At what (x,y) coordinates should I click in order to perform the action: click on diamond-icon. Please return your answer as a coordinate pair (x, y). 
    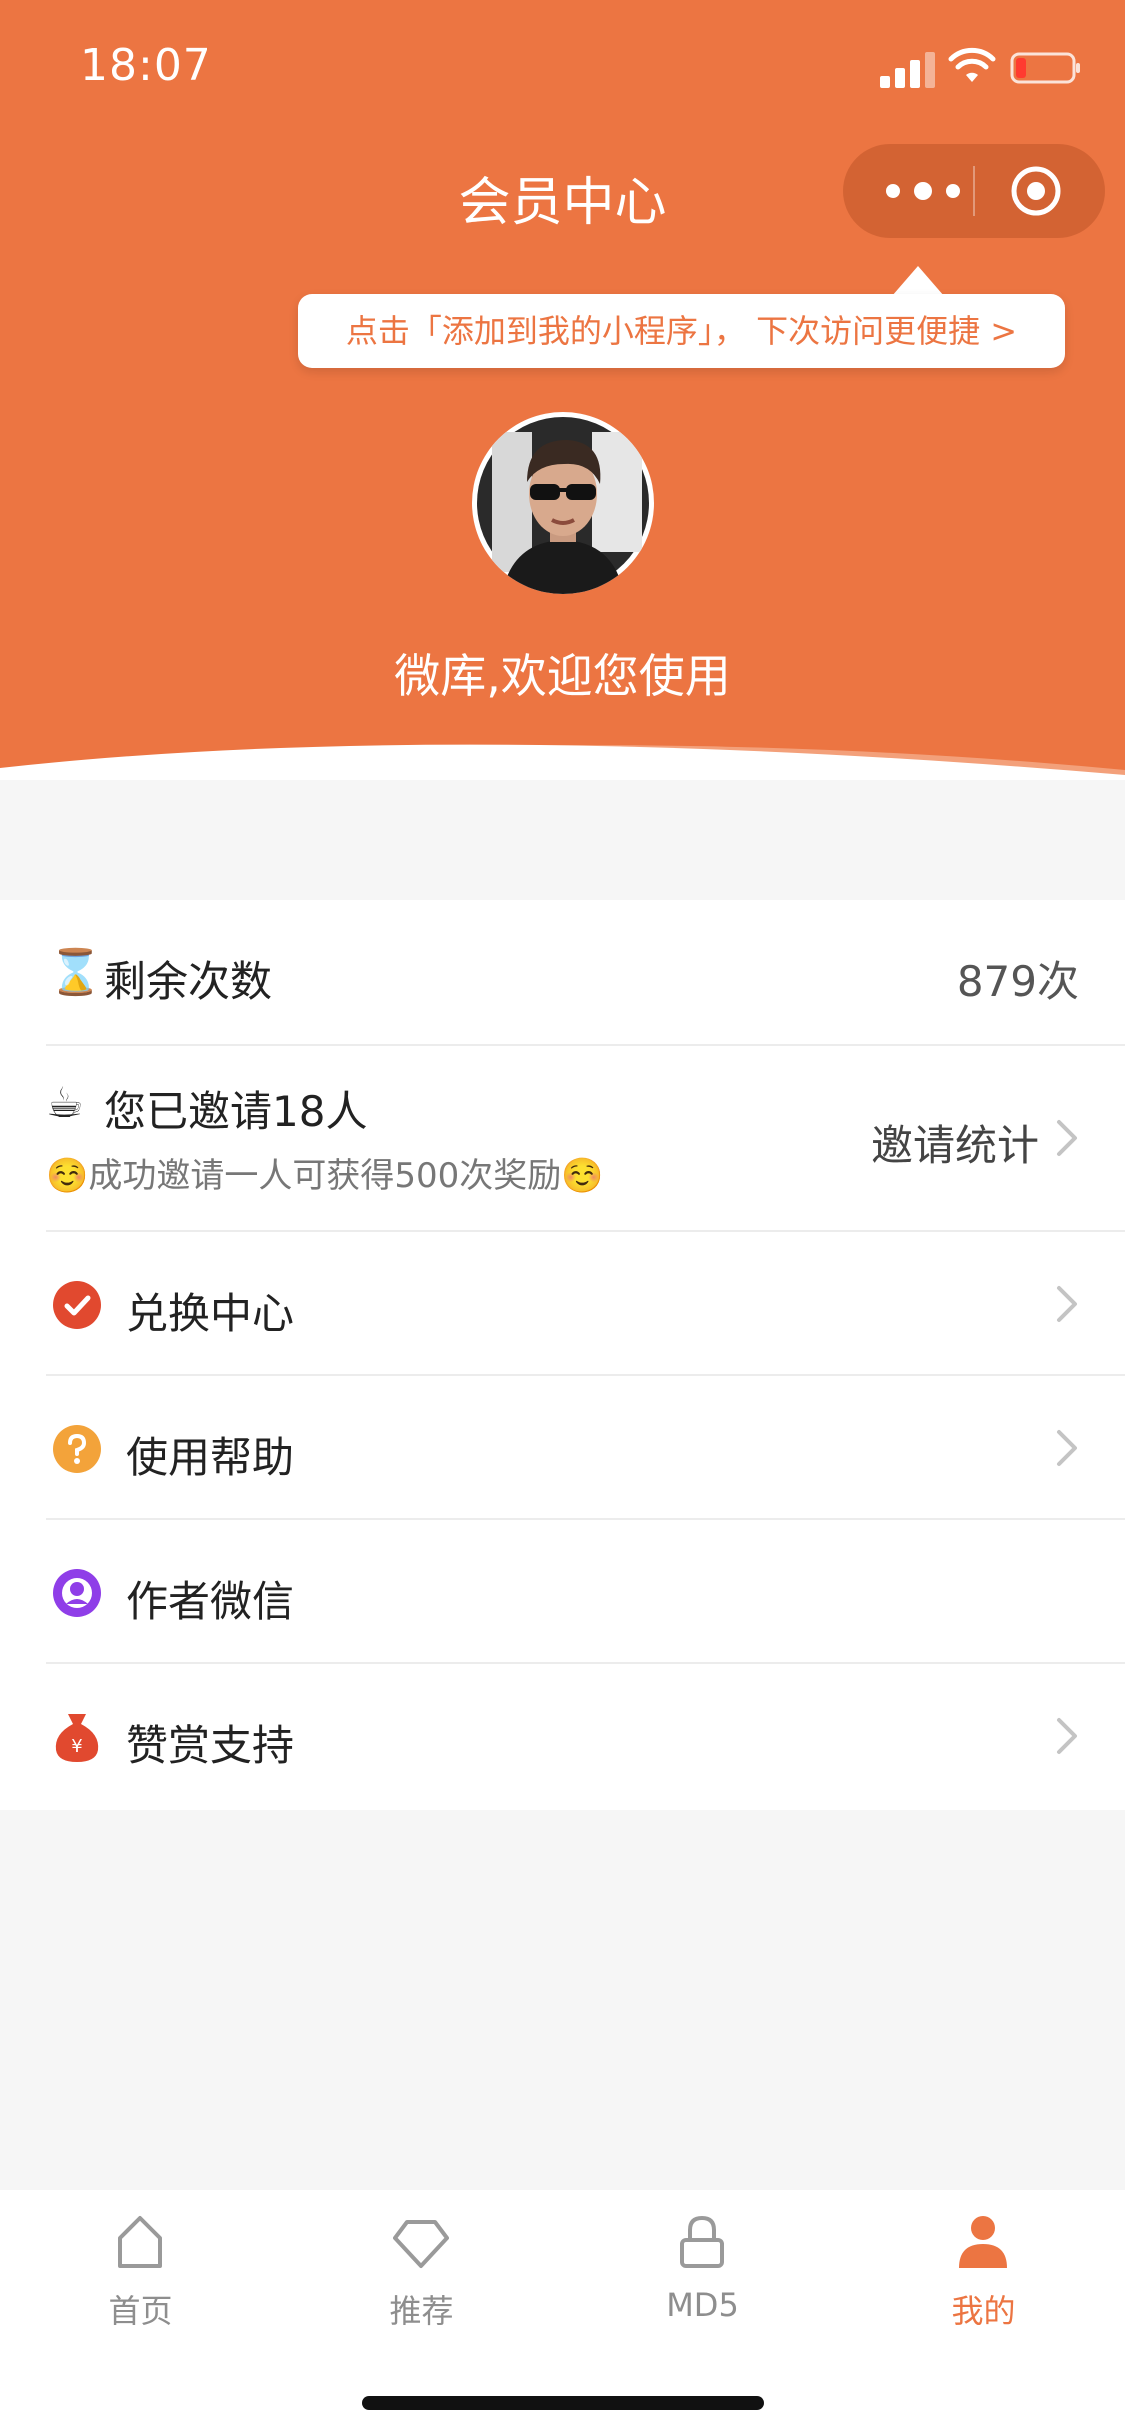
    Looking at the image, I should click on (421, 2244).